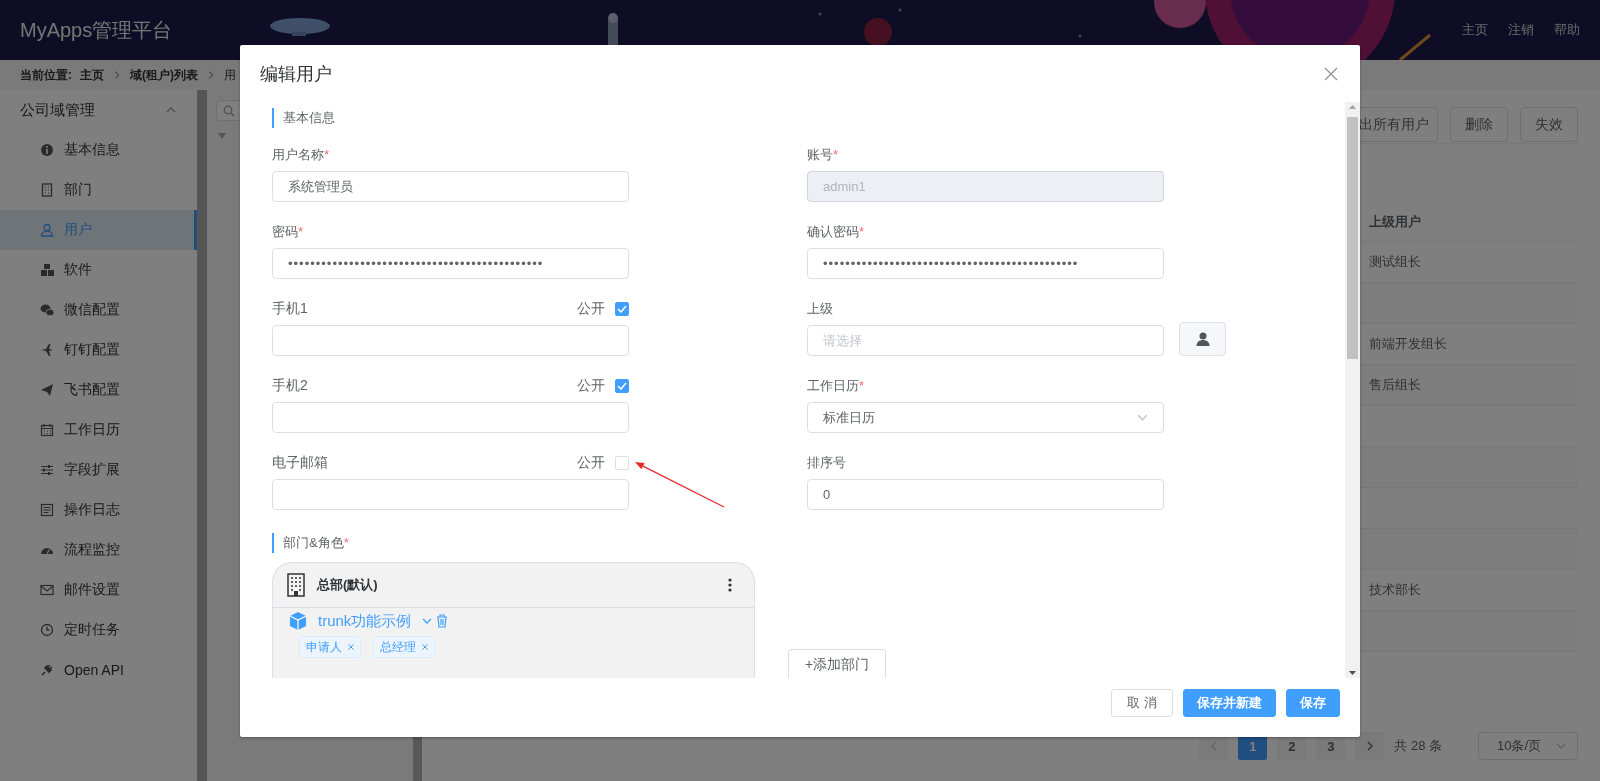 Image resolution: width=1600 pixels, height=781 pixels. I want to click on field-label: 手机2, so click(290, 386).